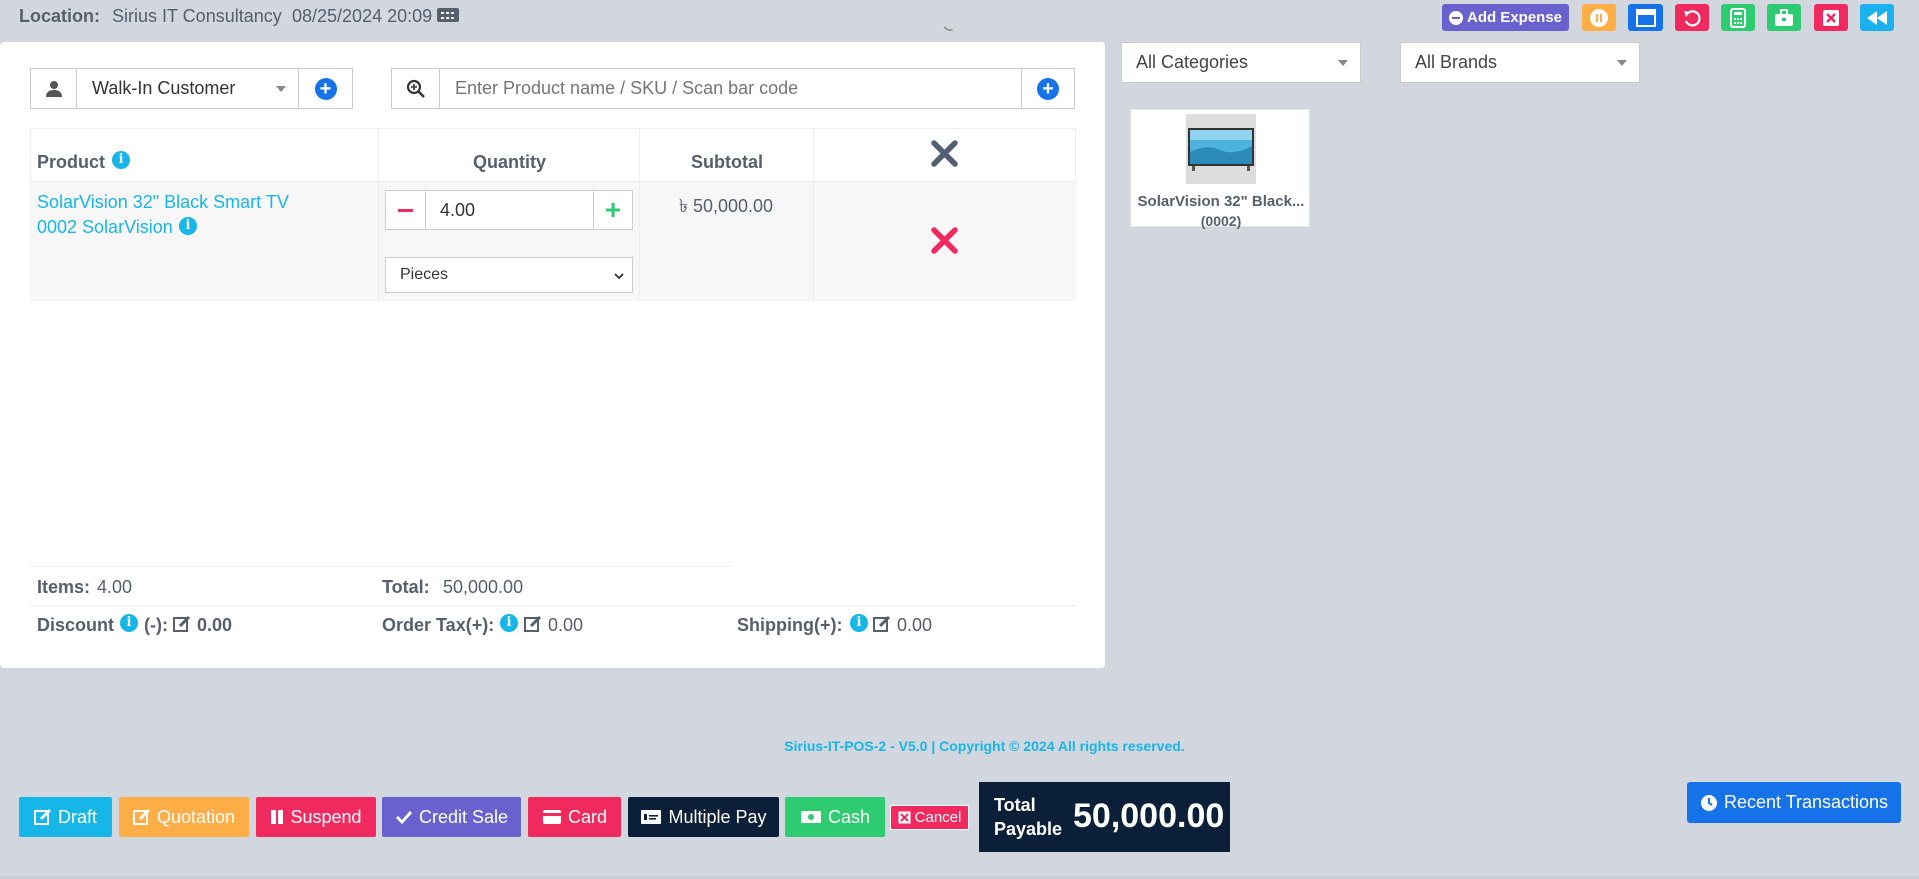 The width and height of the screenshot is (1919, 879). Describe the element at coordinates (950, 24) in the screenshot. I see `loading-spinner-icon` at that location.